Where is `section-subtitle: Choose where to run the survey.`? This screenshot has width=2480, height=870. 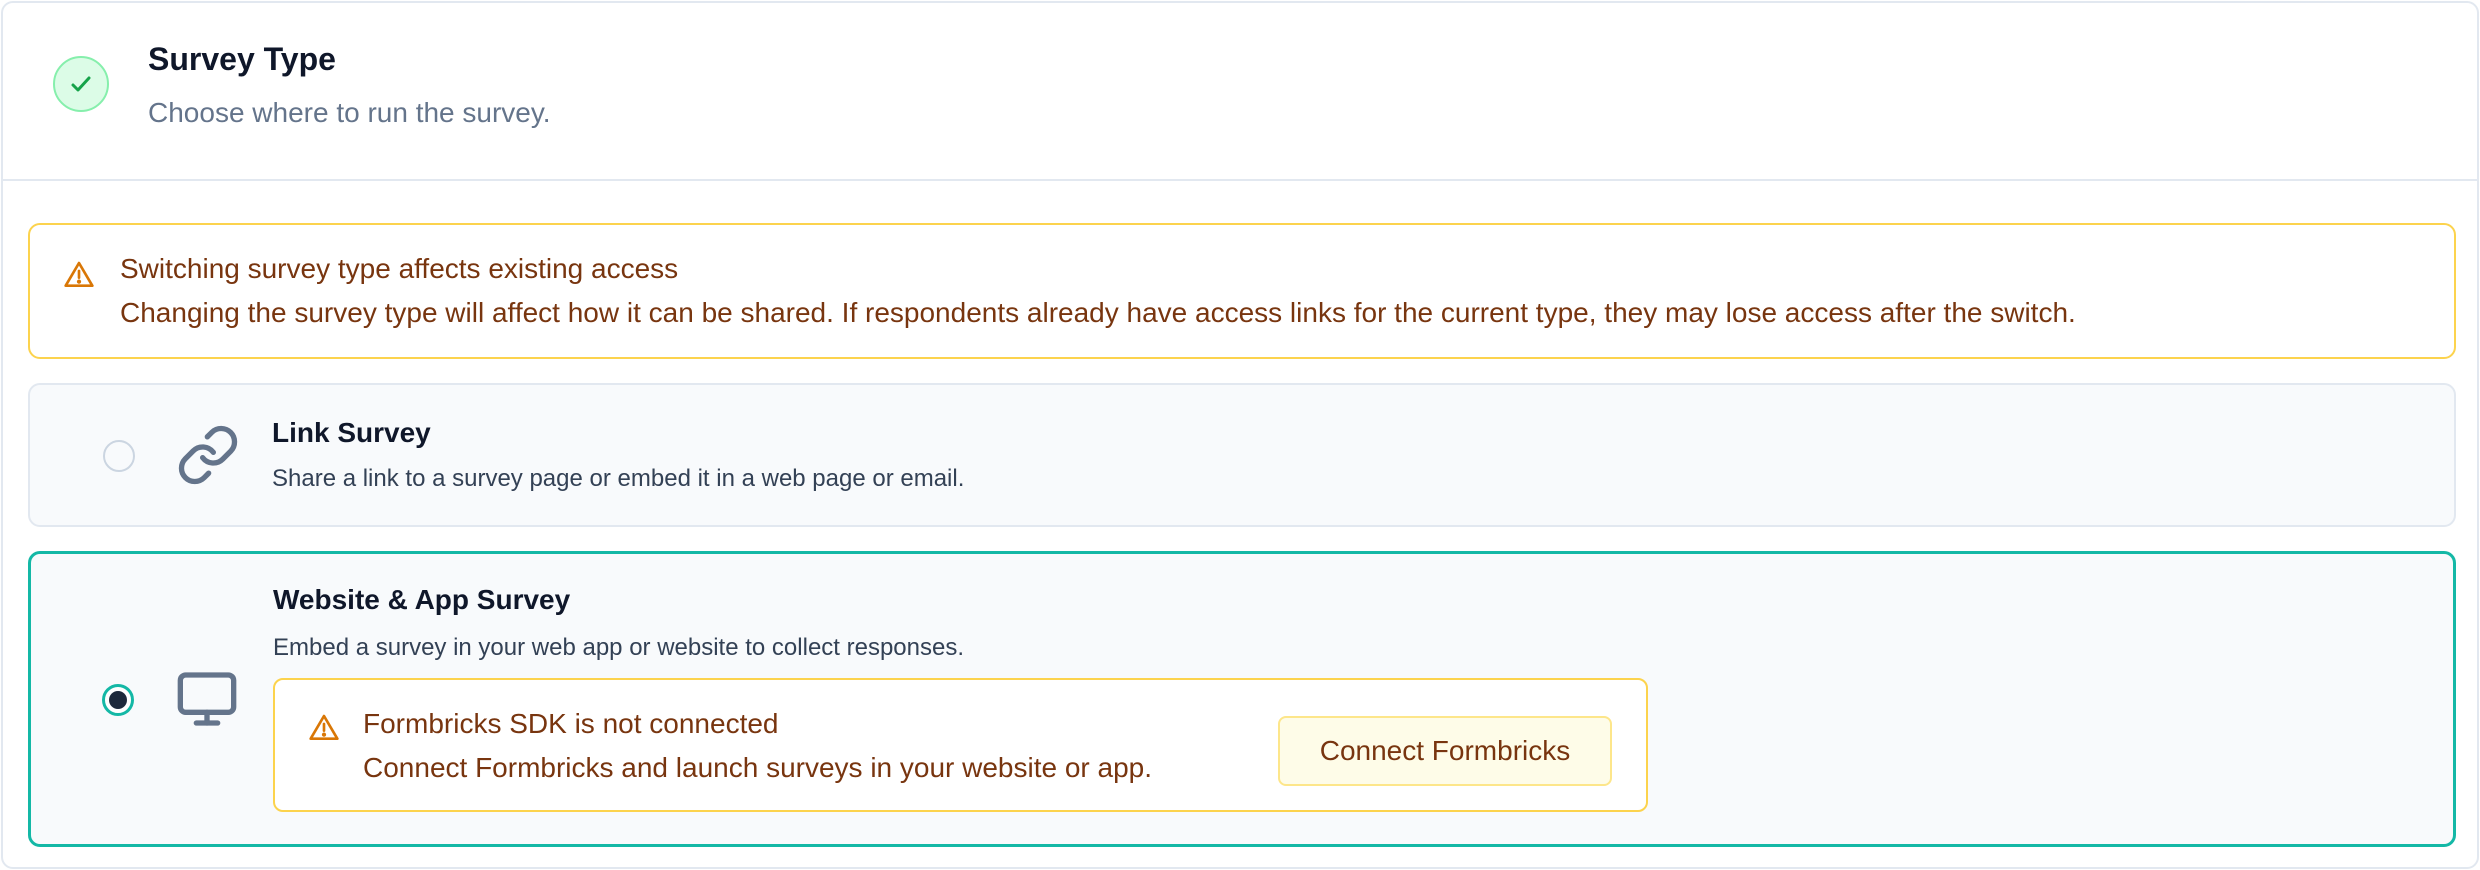
section-subtitle: Choose where to run the survey. is located at coordinates (349, 112).